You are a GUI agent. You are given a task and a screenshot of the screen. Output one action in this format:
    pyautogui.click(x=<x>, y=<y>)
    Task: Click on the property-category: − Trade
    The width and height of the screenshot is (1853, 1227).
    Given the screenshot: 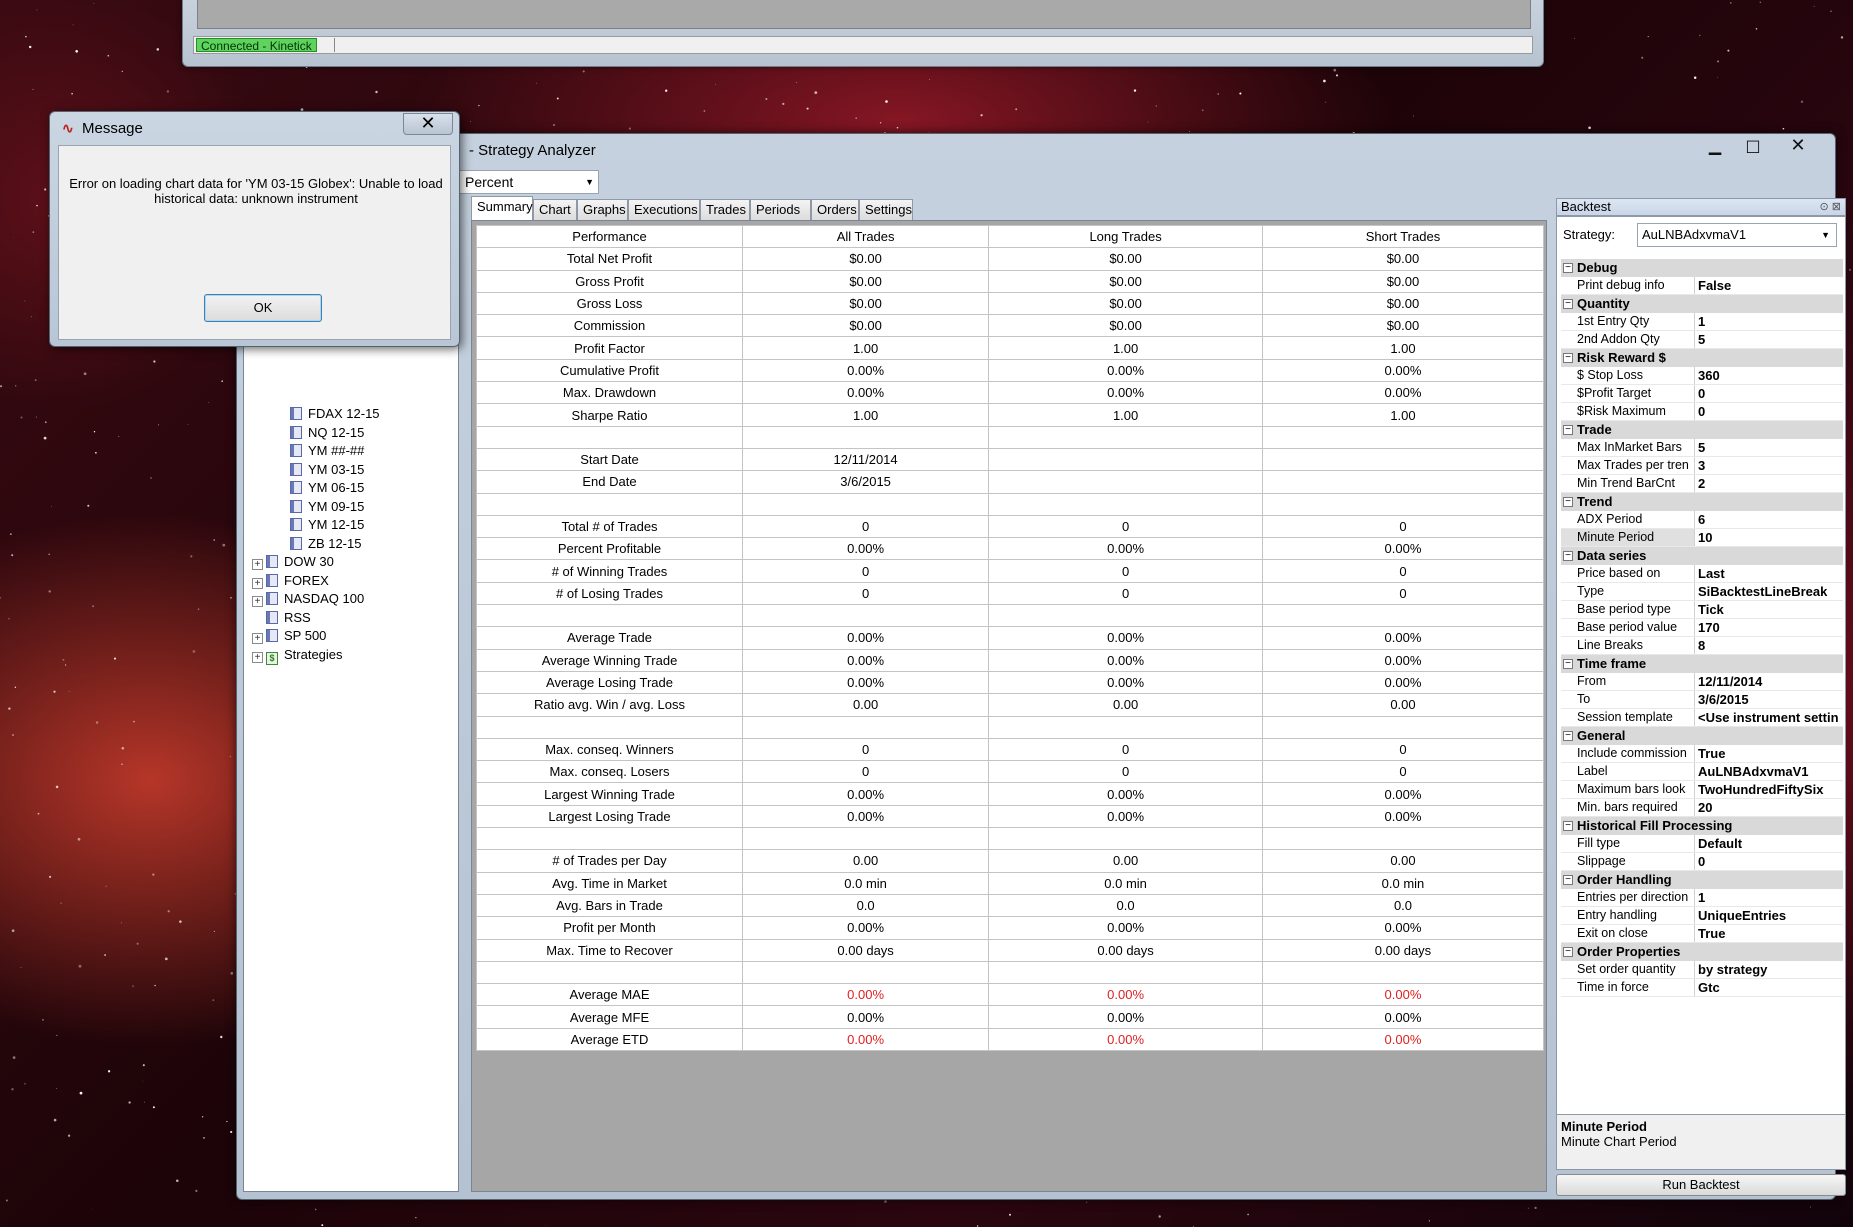 What is the action you would take?
    pyautogui.click(x=1702, y=430)
    